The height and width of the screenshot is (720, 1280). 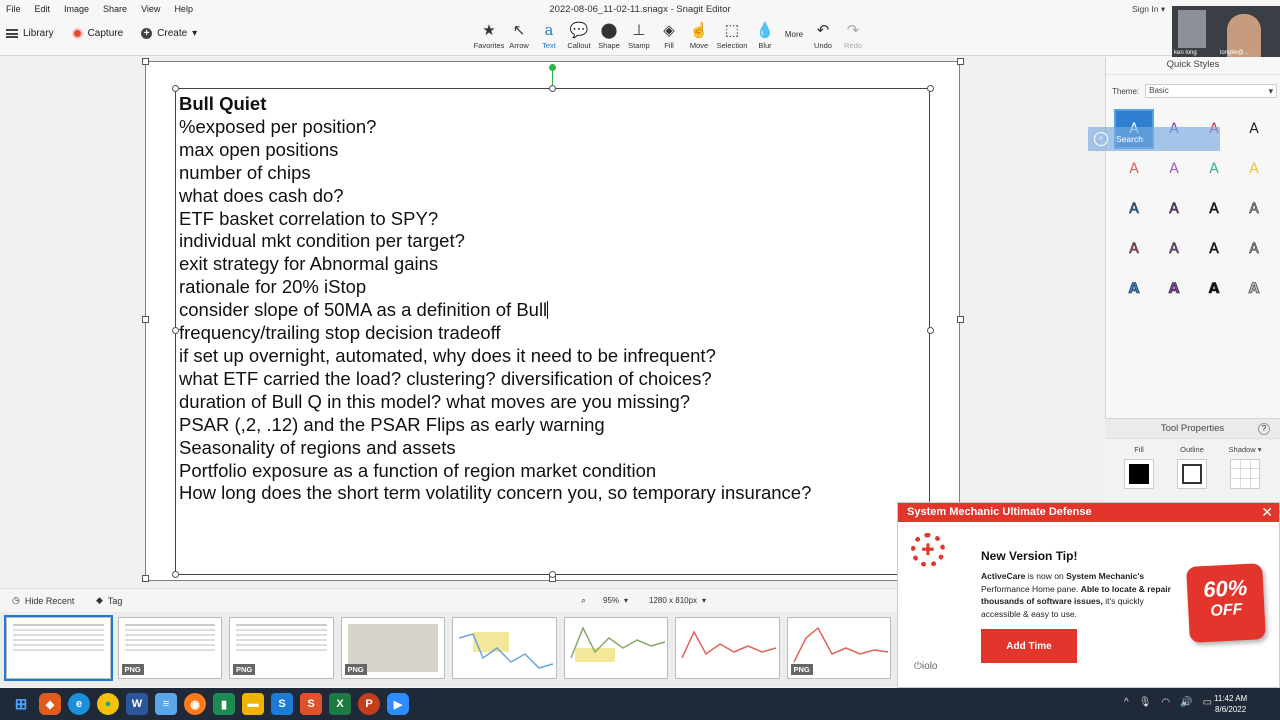 What do you see at coordinates (1264, 429) in the screenshot?
I see `help-icon: ?` at bounding box center [1264, 429].